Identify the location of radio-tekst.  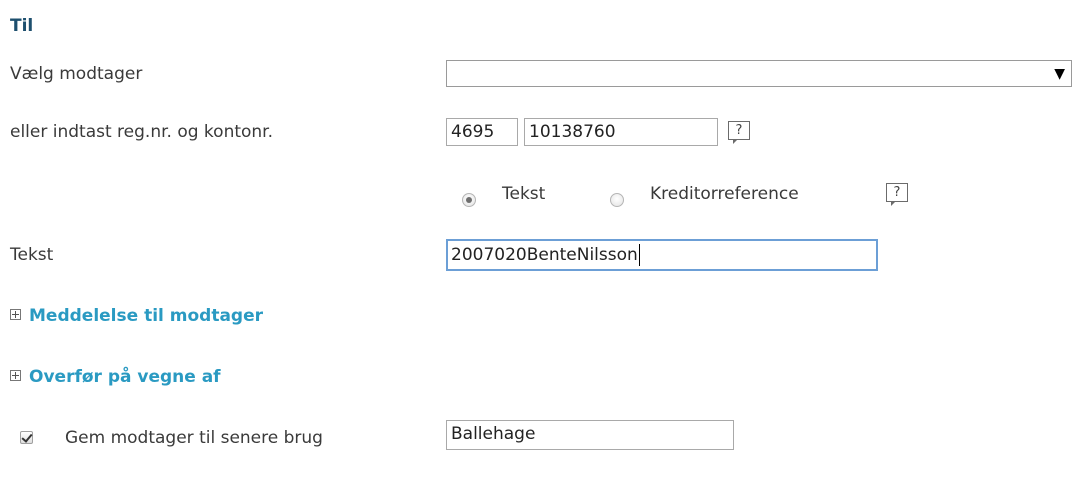
(469, 200).